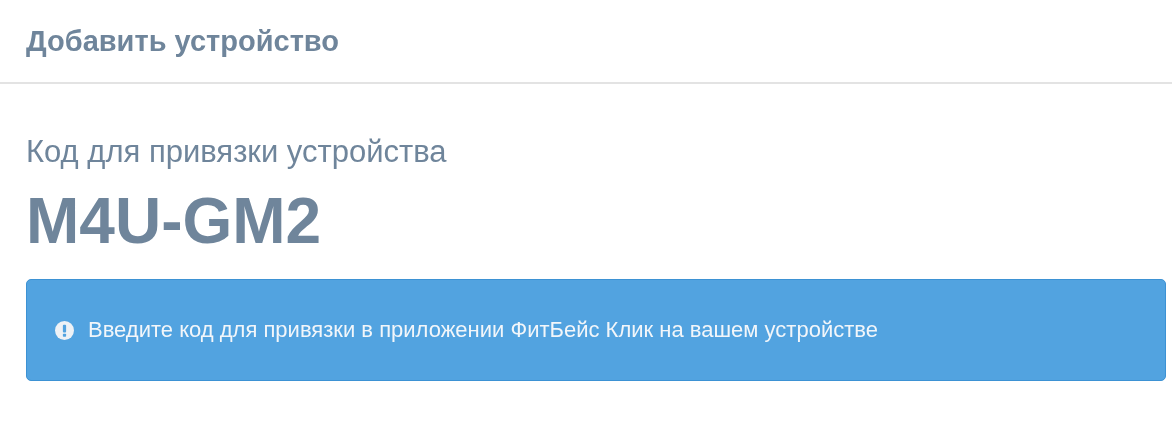 The image size is (1172, 442). What do you see at coordinates (64, 330) in the screenshot?
I see `exclamation-icon` at bounding box center [64, 330].